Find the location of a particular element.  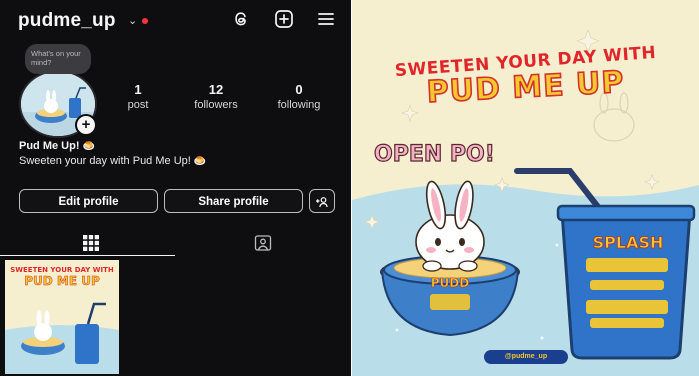

edit-profile-button: Edit profile is located at coordinates (88, 201).